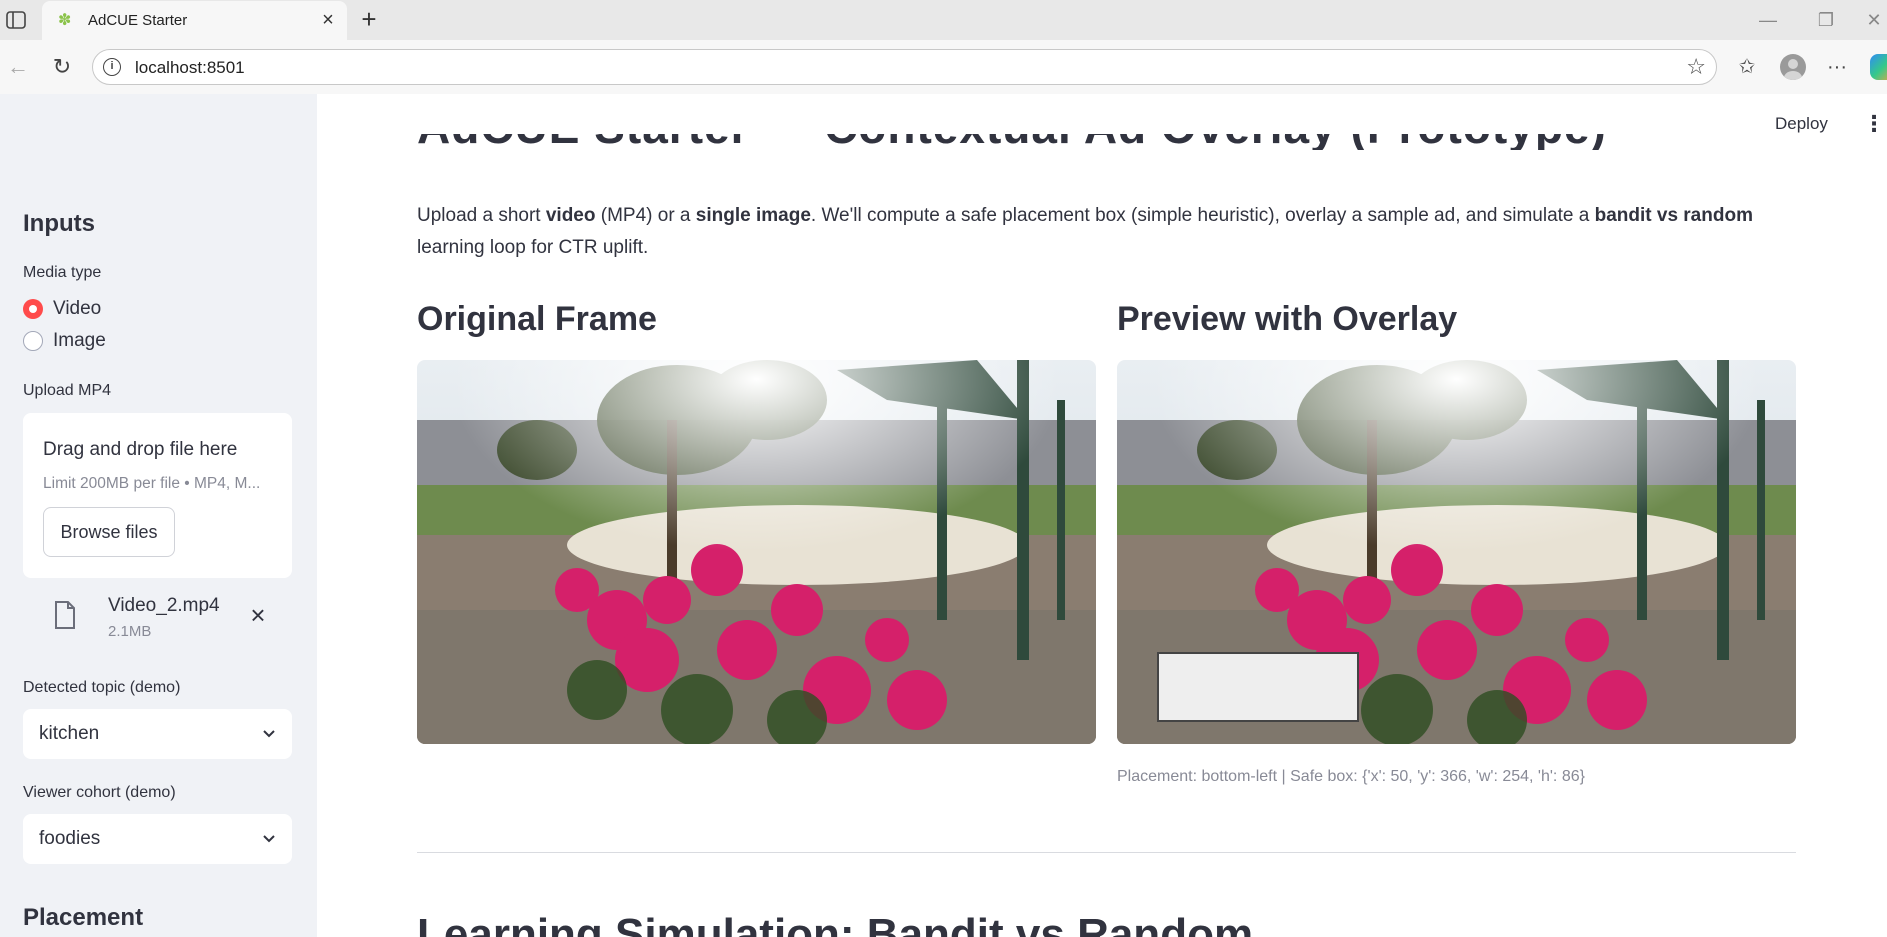 The image size is (1887, 937). I want to click on topic-value: kitchen, so click(69, 733).